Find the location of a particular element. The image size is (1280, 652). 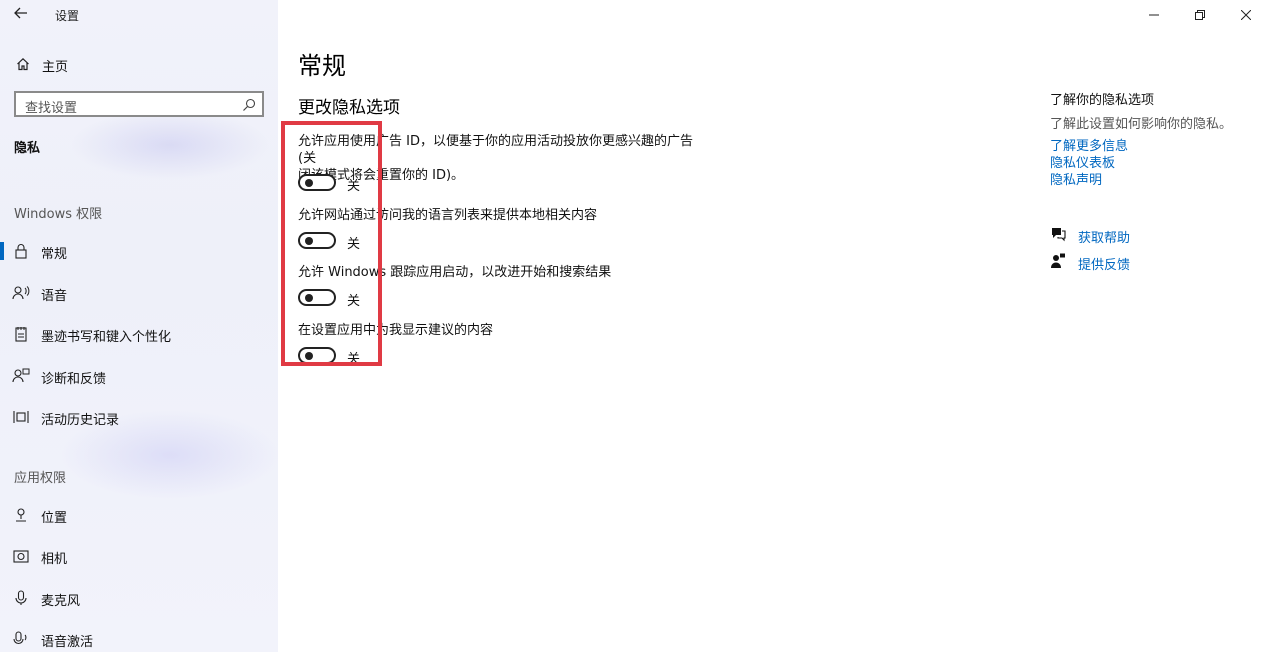

close-icon is located at coordinates (1246, 15).